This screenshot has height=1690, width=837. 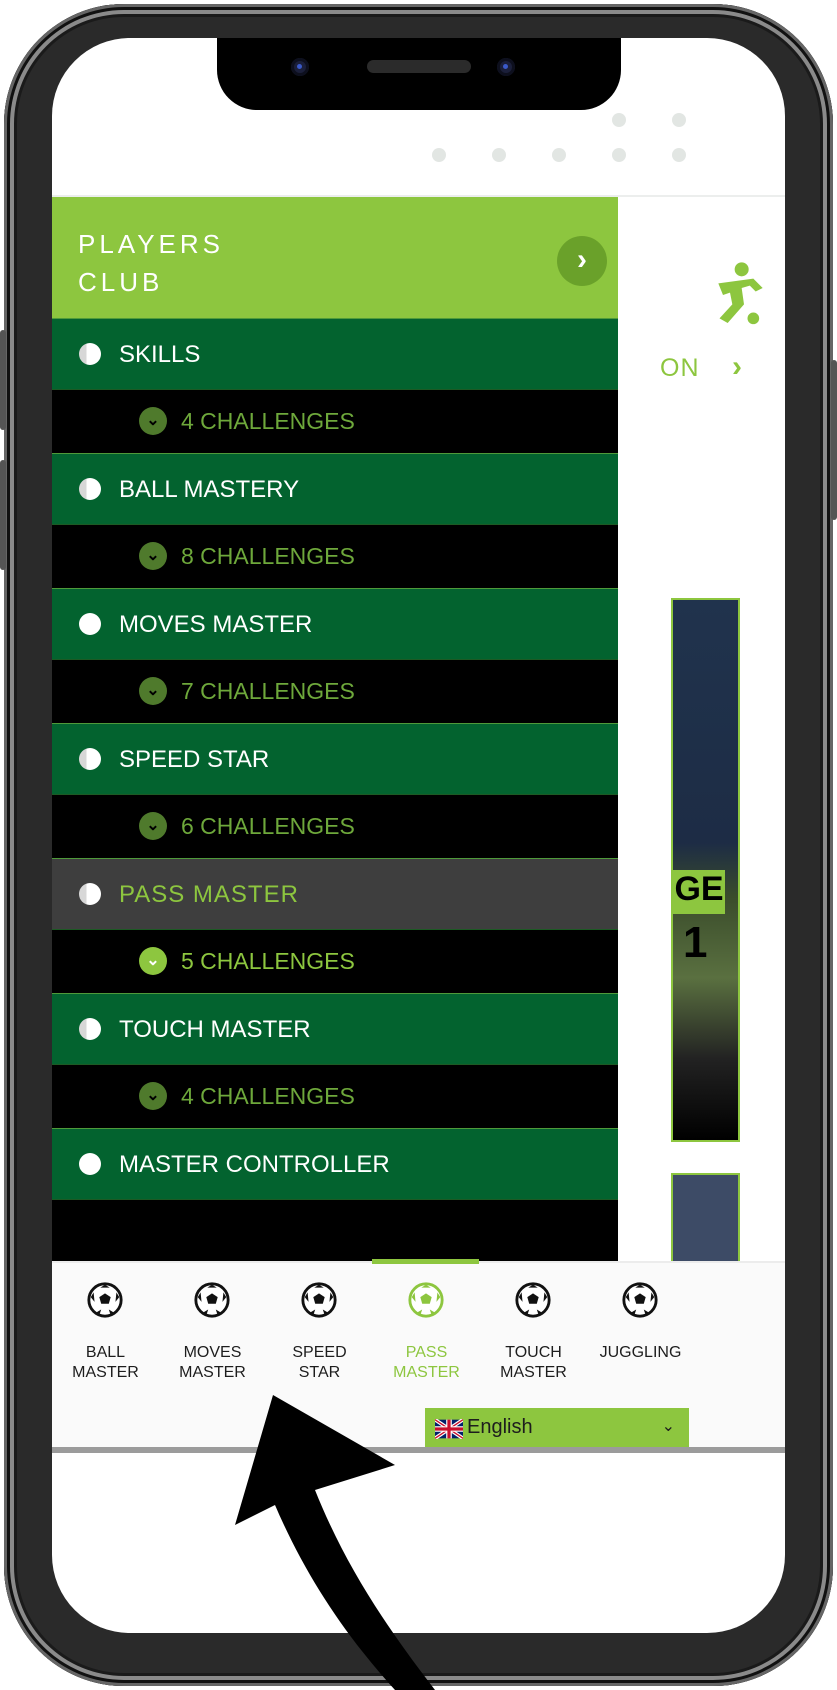 I want to click on menu-header: PLAYERS CLUB ›, so click(x=335, y=257).